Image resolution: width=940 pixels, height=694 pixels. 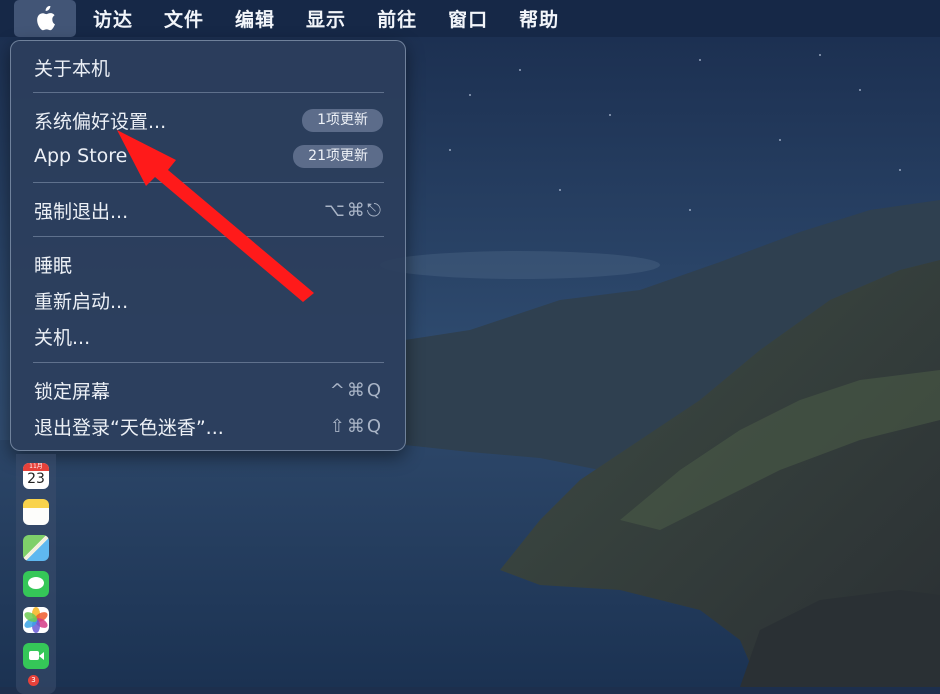 I want to click on apple-menu-button, so click(x=45, y=18).